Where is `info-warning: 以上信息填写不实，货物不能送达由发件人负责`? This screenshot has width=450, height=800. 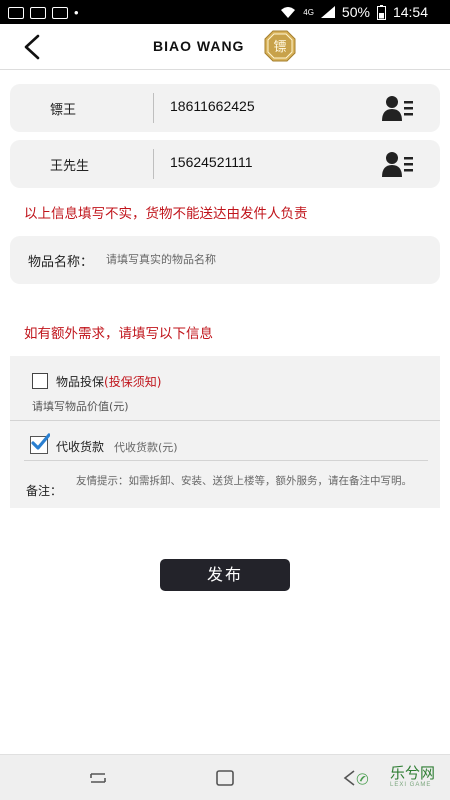 info-warning: 以上信息填写不实，货物不能送达由发件人负责 is located at coordinates (166, 214).